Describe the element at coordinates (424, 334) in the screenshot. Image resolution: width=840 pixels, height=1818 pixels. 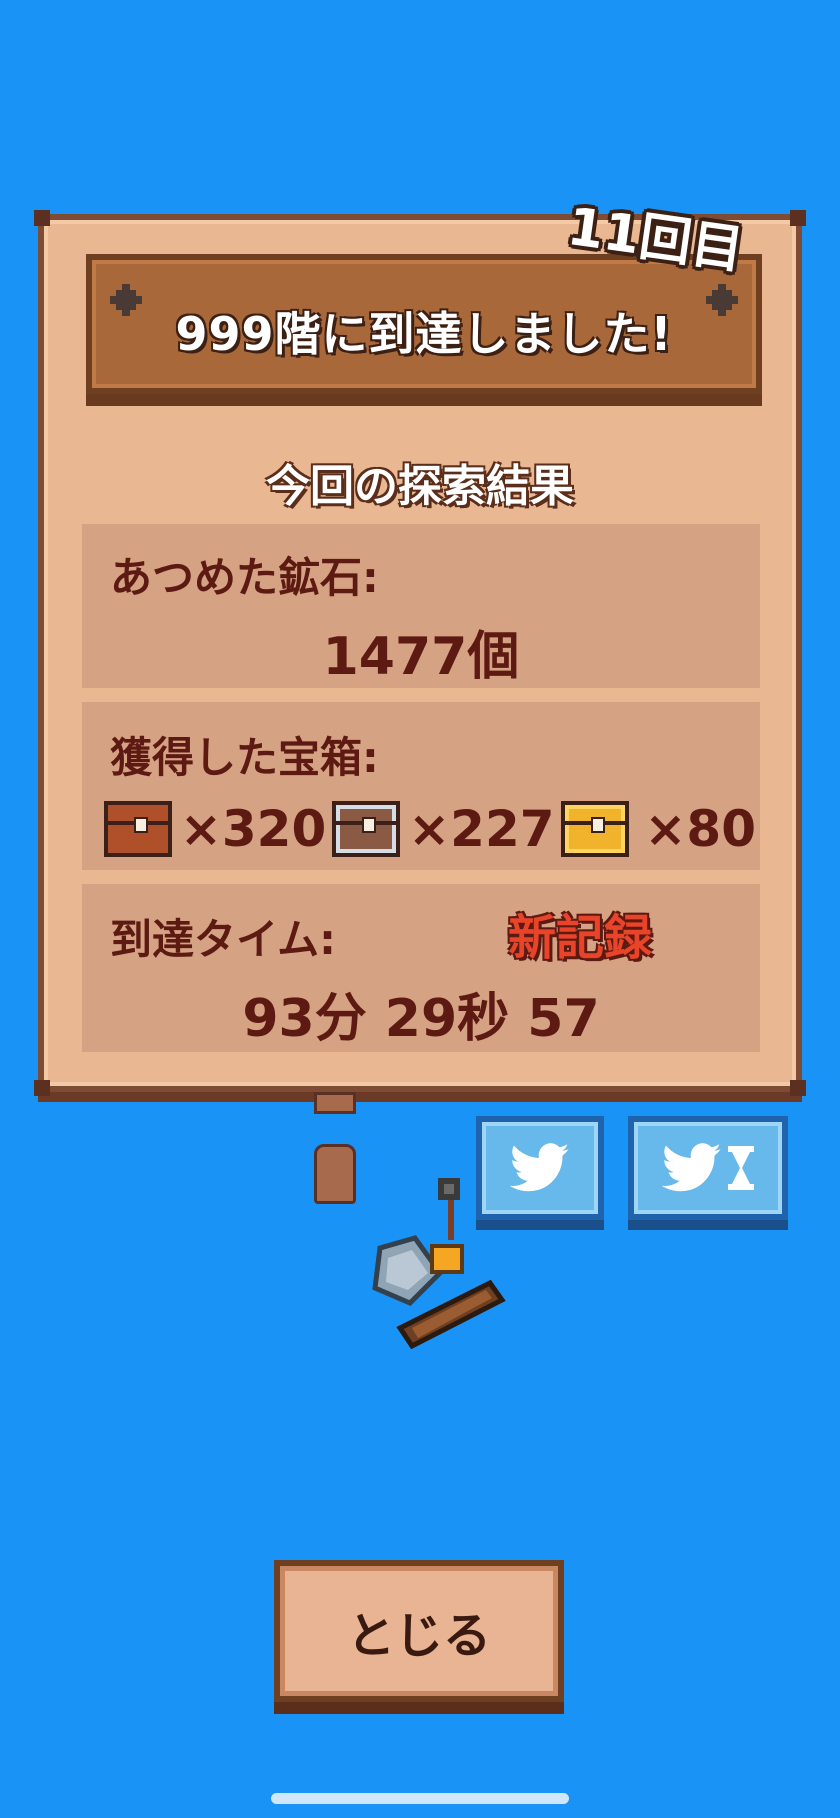
I see `banner-title: 999階に到達しました!` at that location.